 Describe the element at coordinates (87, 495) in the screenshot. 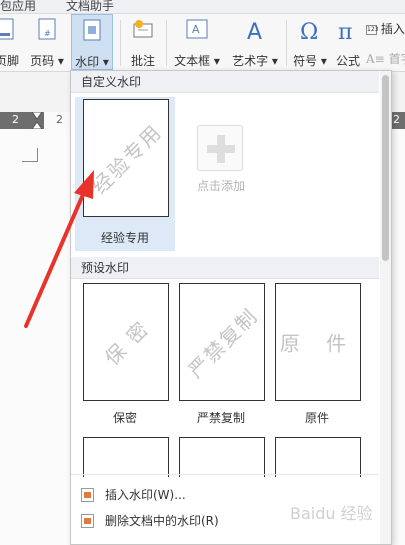

I see `insert-watermark-icon` at that location.